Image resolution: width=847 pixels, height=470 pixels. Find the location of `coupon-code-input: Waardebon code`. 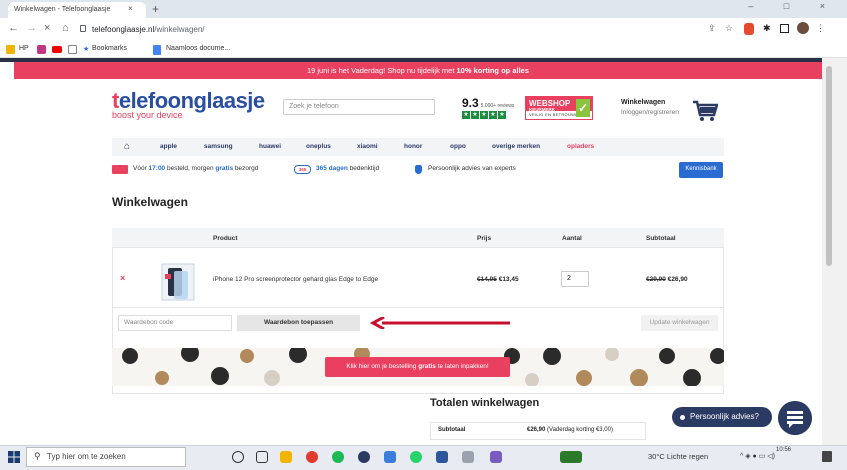

coupon-code-input: Waardebon code is located at coordinates (175, 323).